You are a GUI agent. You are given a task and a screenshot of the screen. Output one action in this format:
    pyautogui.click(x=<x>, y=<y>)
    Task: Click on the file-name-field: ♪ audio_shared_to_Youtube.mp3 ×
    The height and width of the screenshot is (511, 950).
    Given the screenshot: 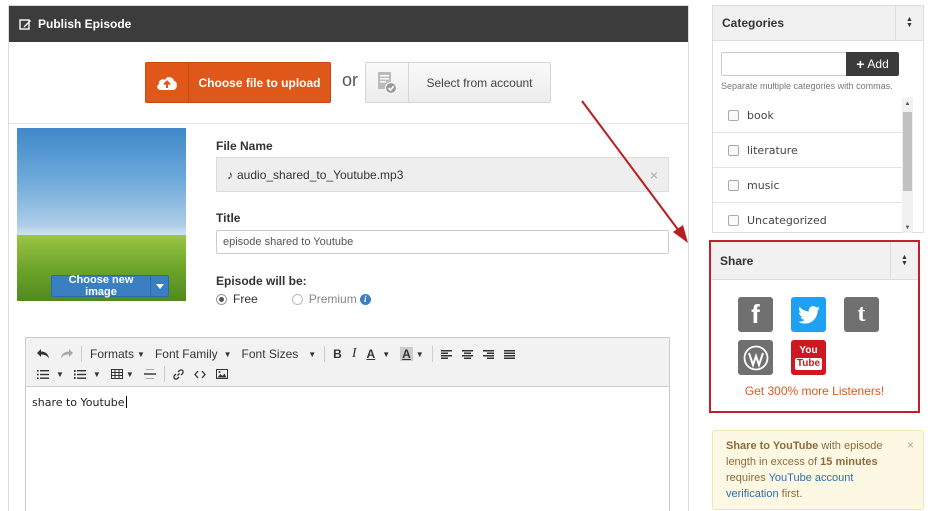 What is the action you would take?
    pyautogui.click(x=442, y=174)
    